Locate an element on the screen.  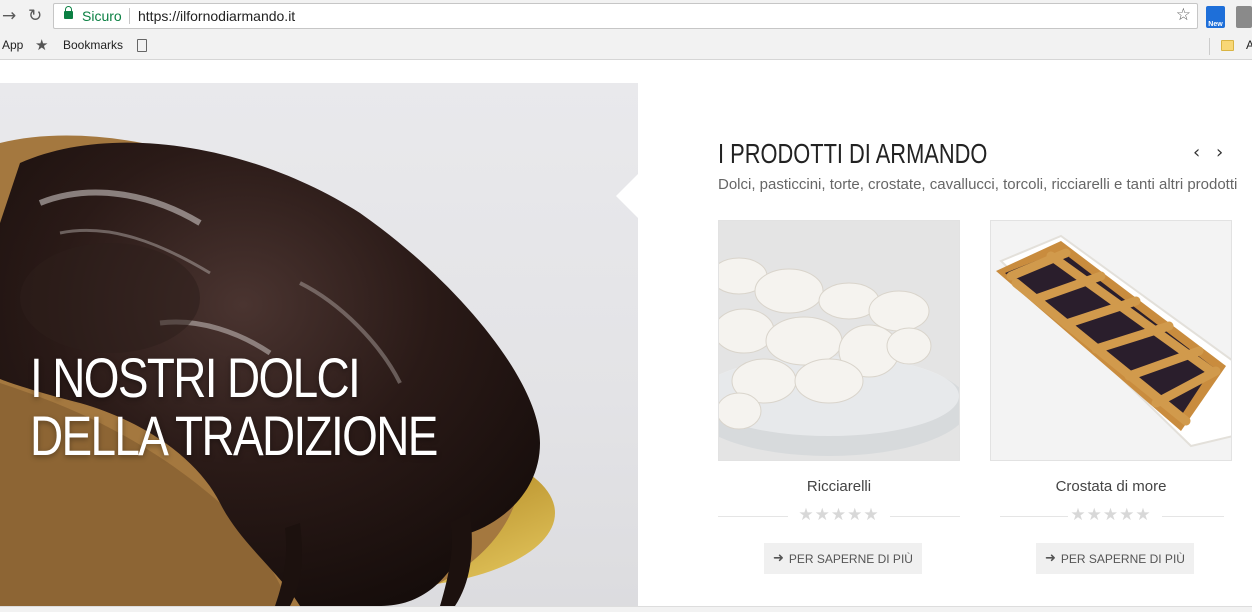
extension-code-icon is located at coordinates (1244, 17).